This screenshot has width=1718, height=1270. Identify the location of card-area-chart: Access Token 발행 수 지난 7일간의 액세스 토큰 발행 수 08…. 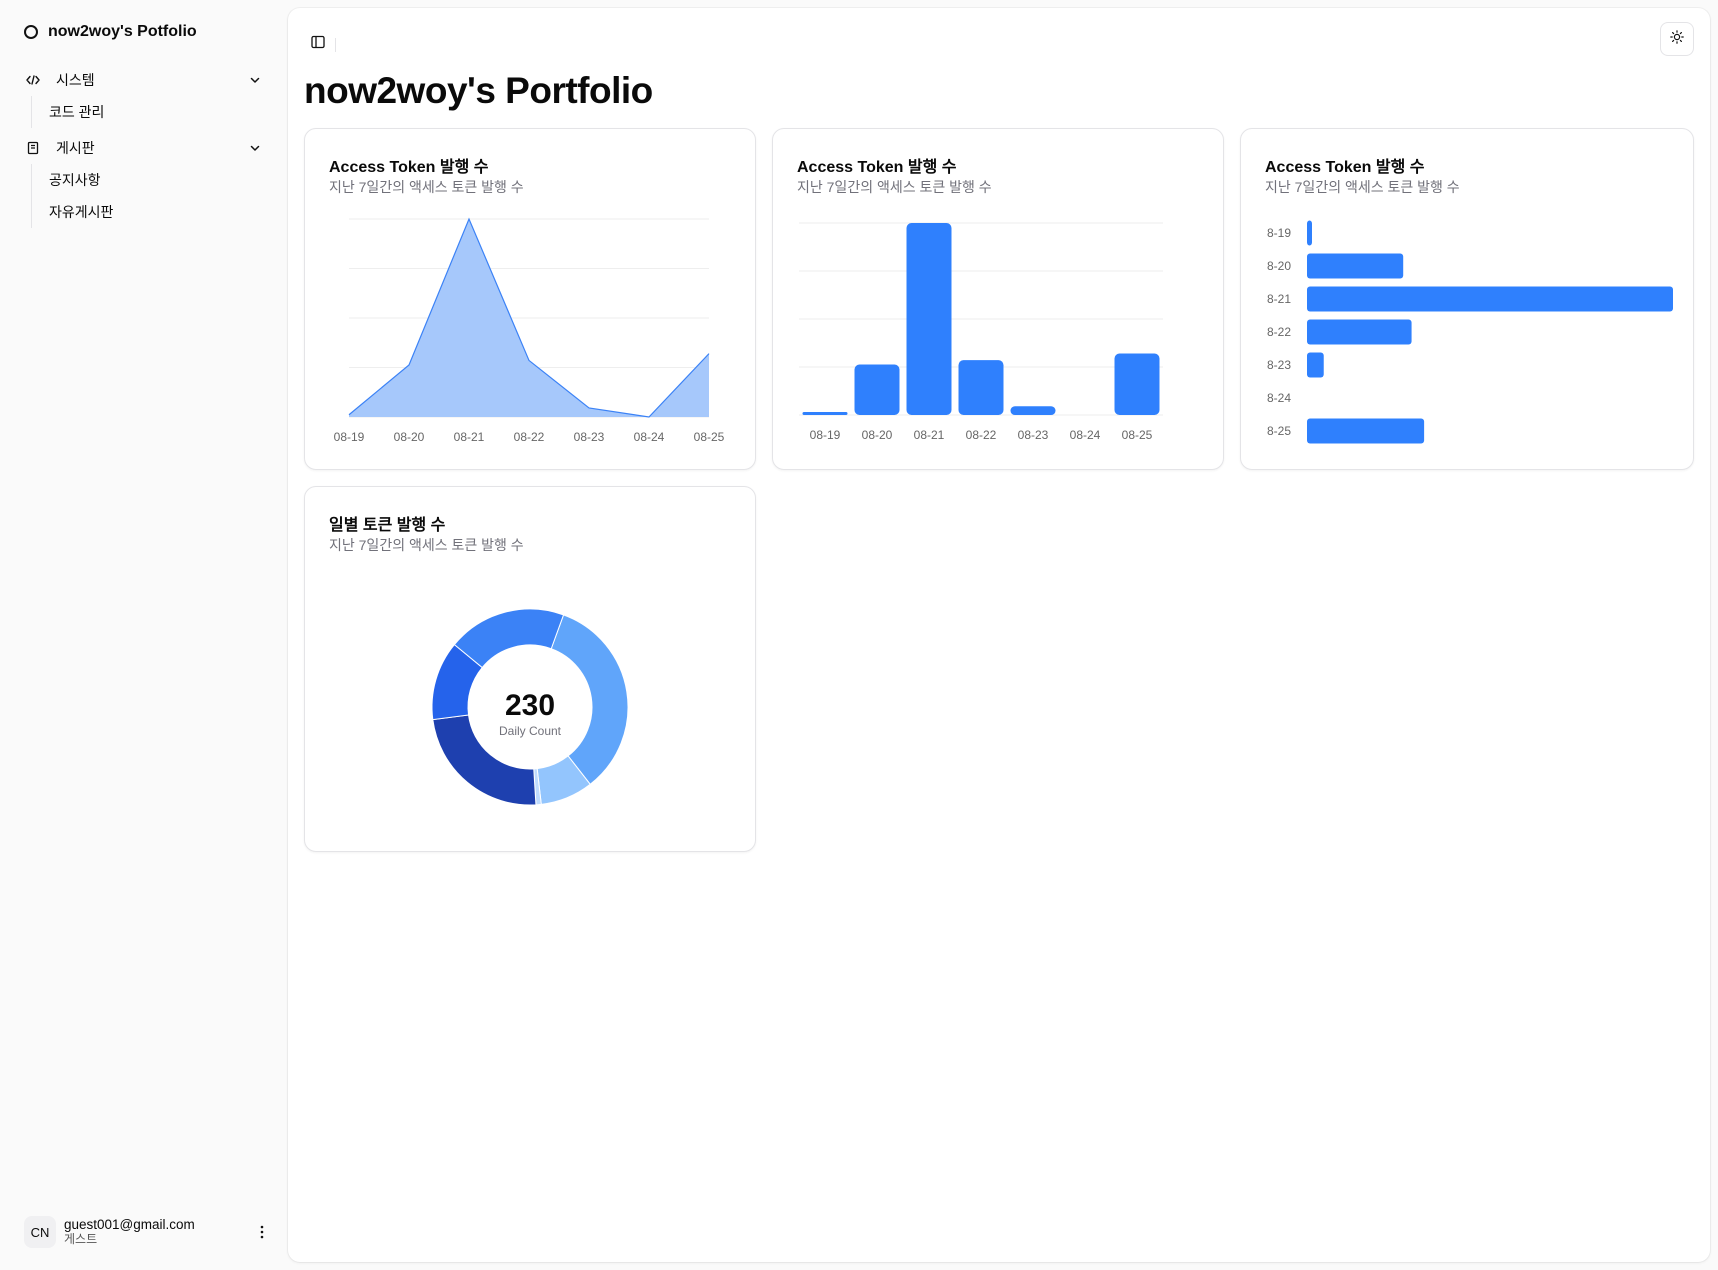
(530, 299).